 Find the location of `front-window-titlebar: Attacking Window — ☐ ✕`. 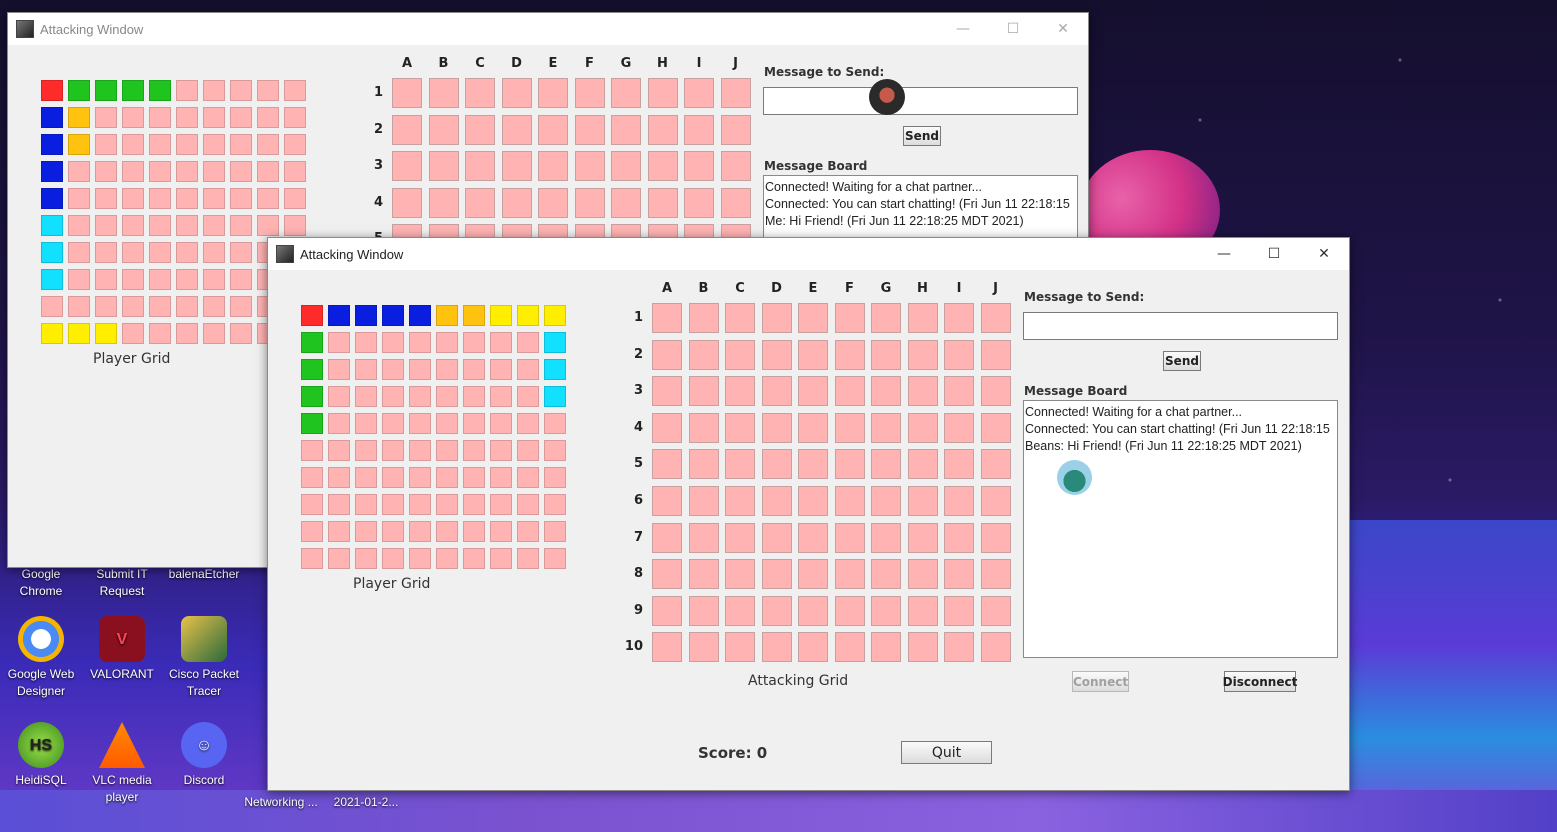

front-window-titlebar: Attacking Window — ☐ ✕ is located at coordinates (808, 254).